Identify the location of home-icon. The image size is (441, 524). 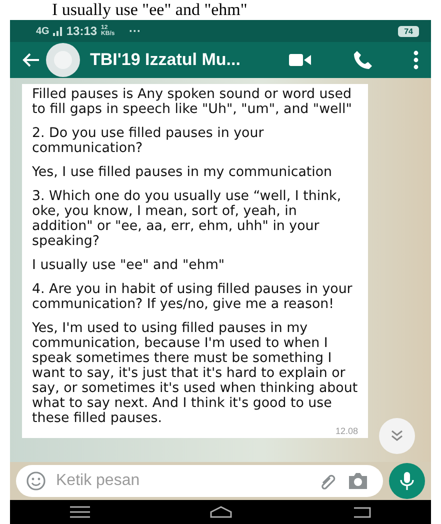
(221, 512).